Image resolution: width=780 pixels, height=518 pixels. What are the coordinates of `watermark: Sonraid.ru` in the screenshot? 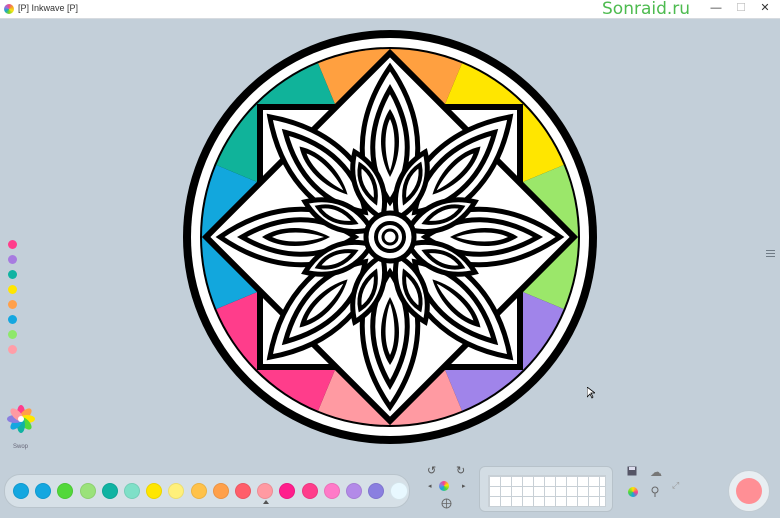 It's located at (646, 9).